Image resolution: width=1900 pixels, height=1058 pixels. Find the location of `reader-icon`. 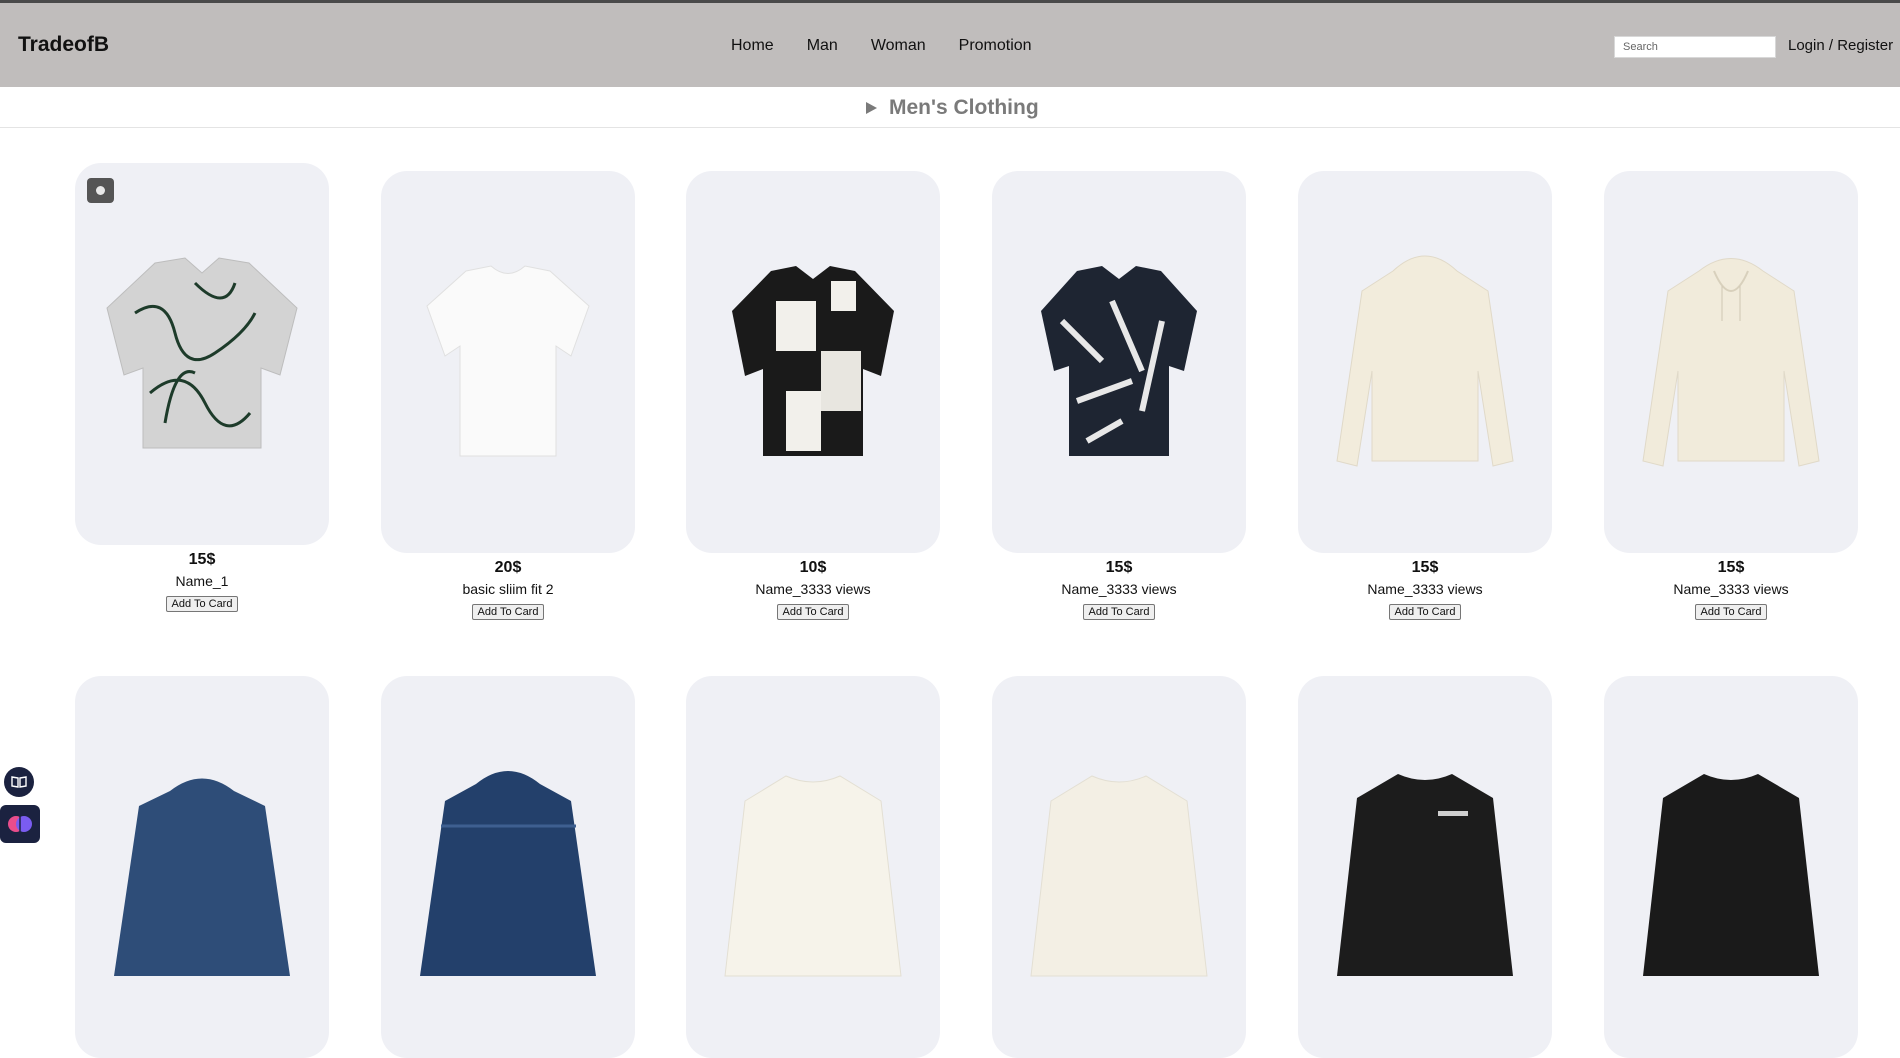

reader-icon is located at coordinates (19, 782).